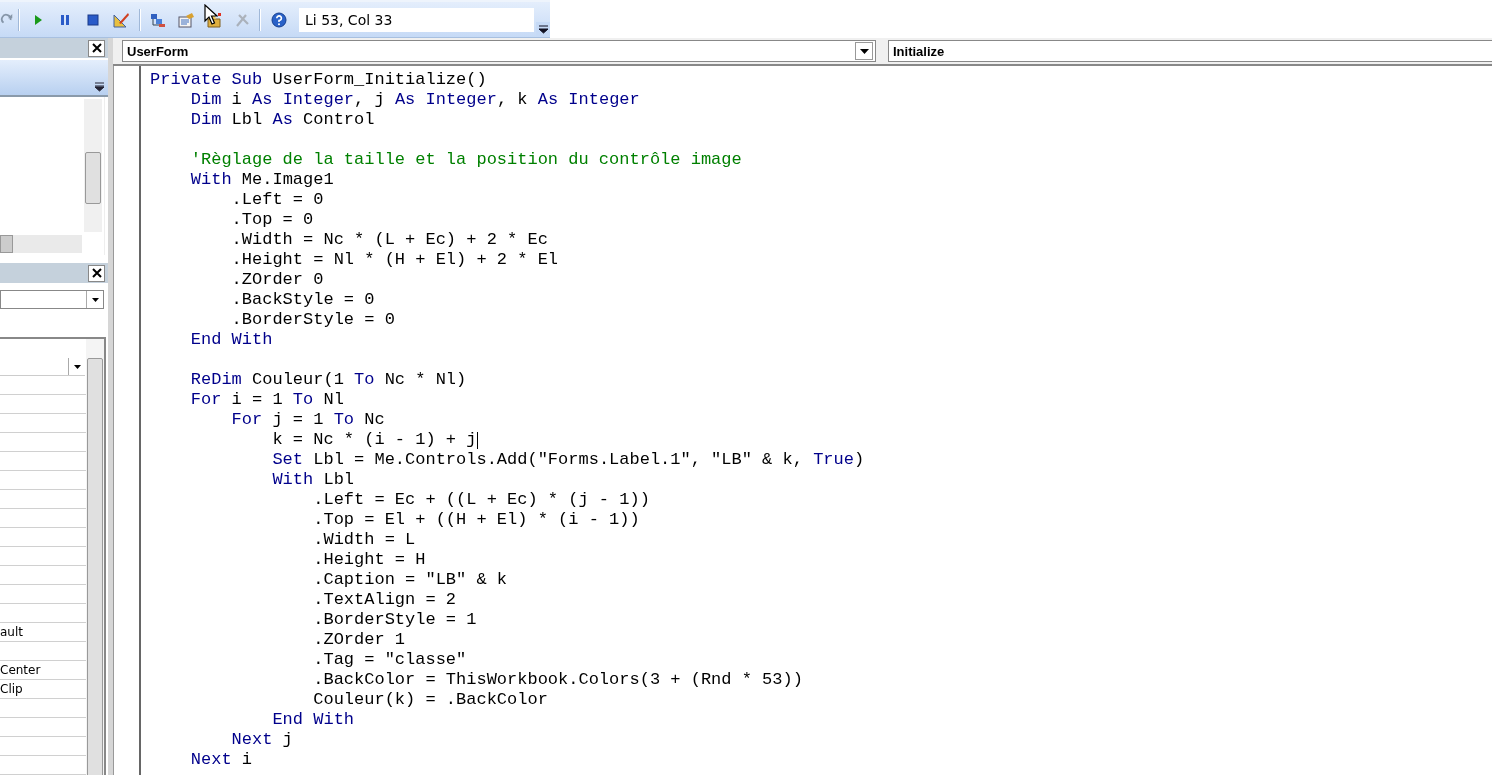 The height and width of the screenshot is (775, 1492). I want to click on code-line: Dim i As Integer, j As Integer, k As Integer, so click(414, 100).